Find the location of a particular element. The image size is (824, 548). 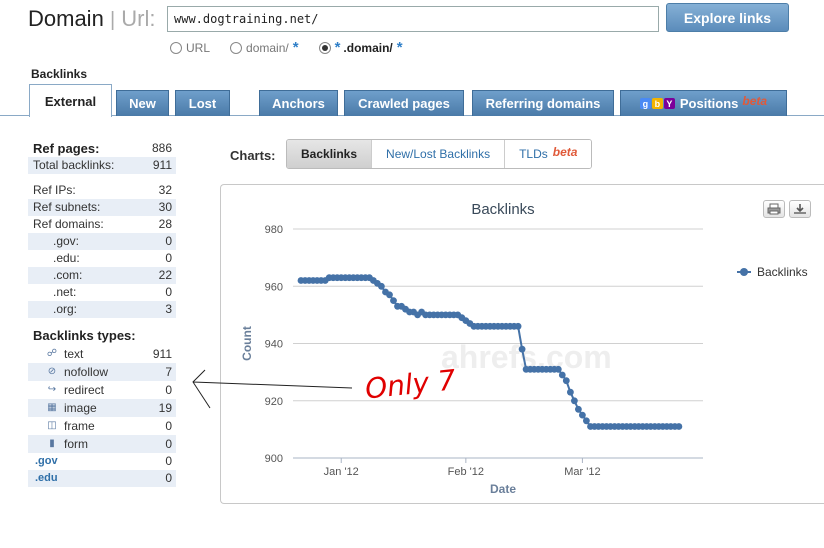

radio-subdomains-label: .domain/ is located at coordinates (368, 47).